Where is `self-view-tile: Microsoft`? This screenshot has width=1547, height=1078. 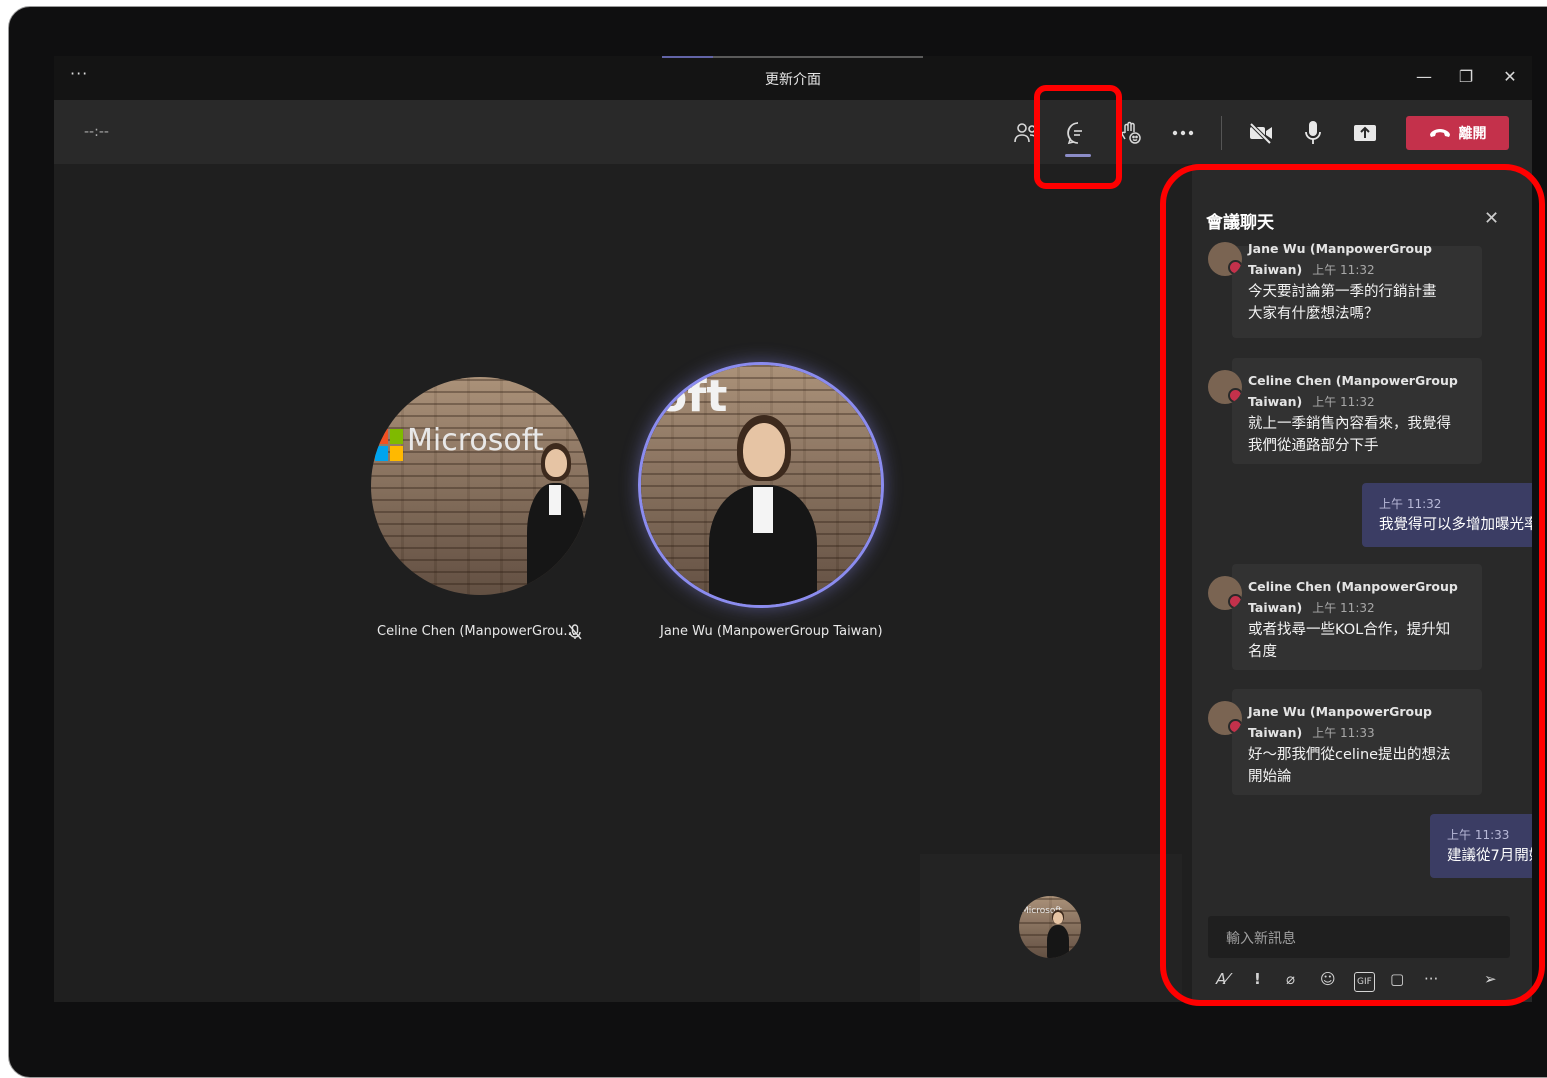
self-view-tile: Microsoft is located at coordinates (1051, 928).